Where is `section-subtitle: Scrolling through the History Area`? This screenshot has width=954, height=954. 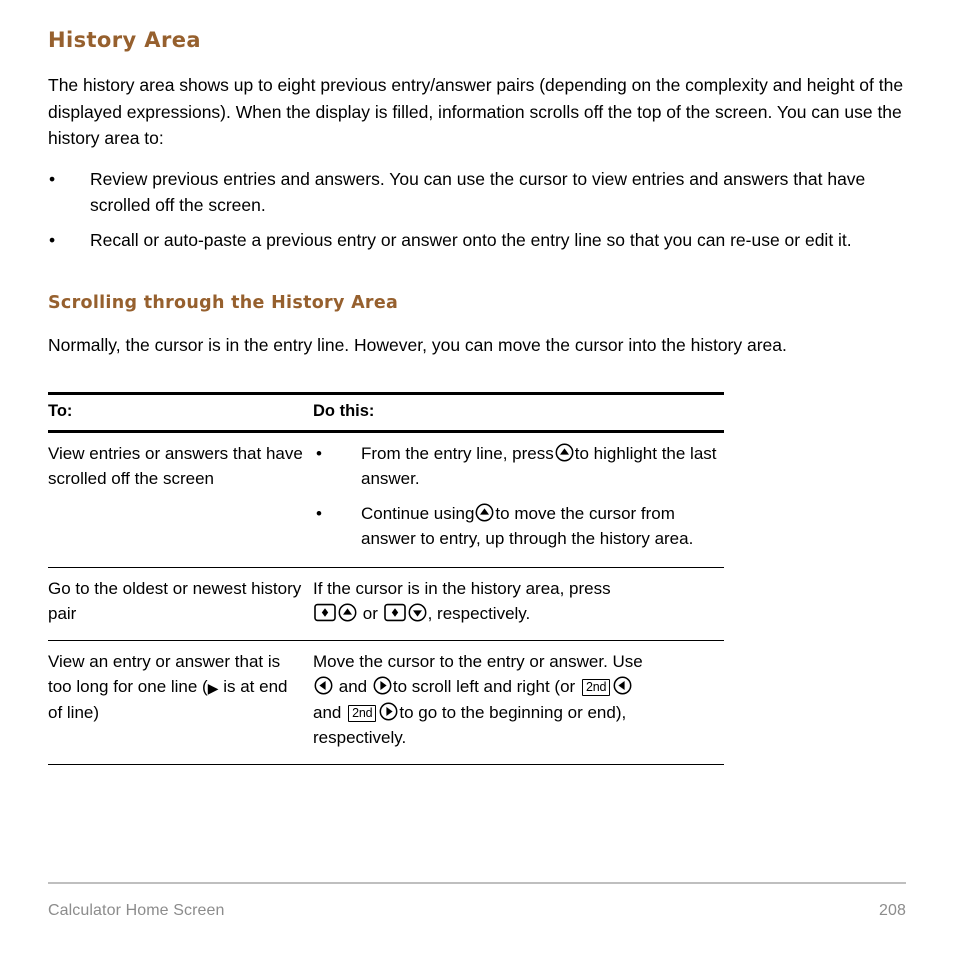
section-subtitle: Scrolling through the History Area is located at coordinates (223, 303).